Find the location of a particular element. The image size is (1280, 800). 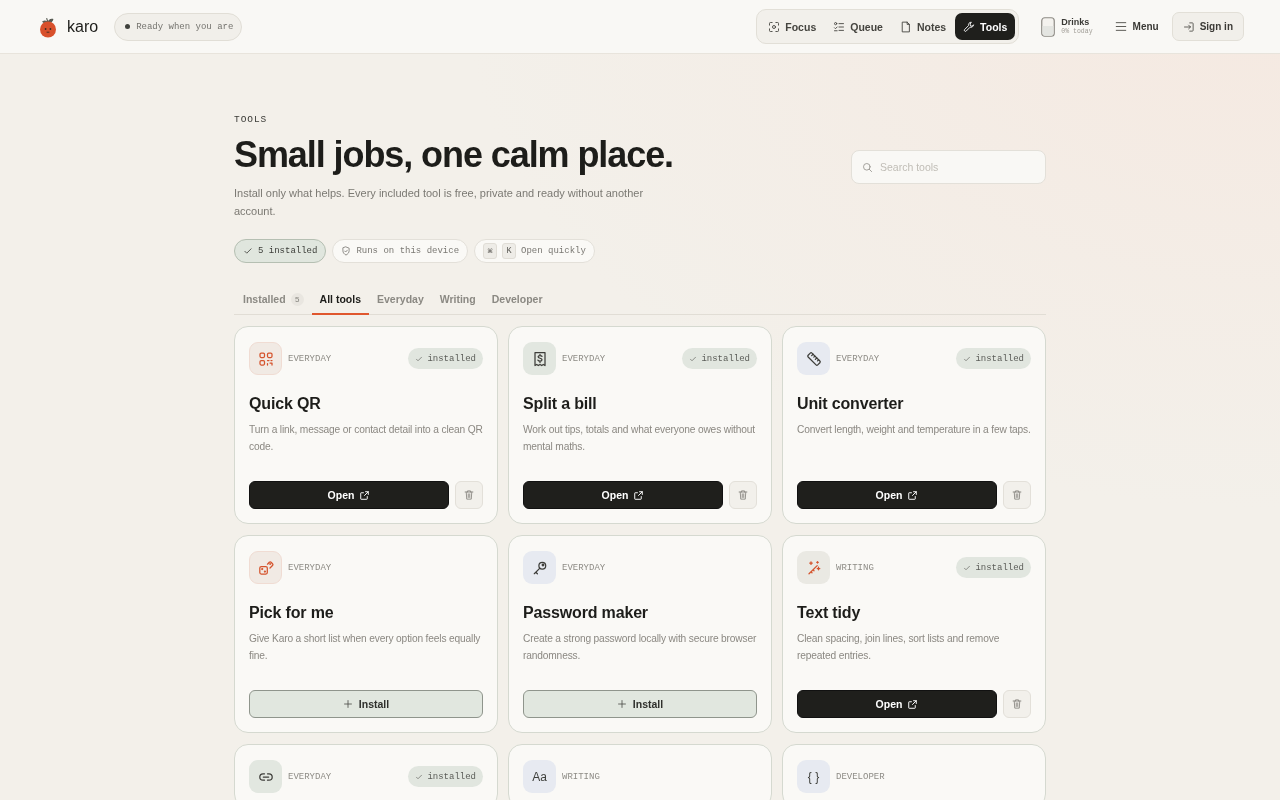

tomato-logo-icon is located at coordinates (48, 26).